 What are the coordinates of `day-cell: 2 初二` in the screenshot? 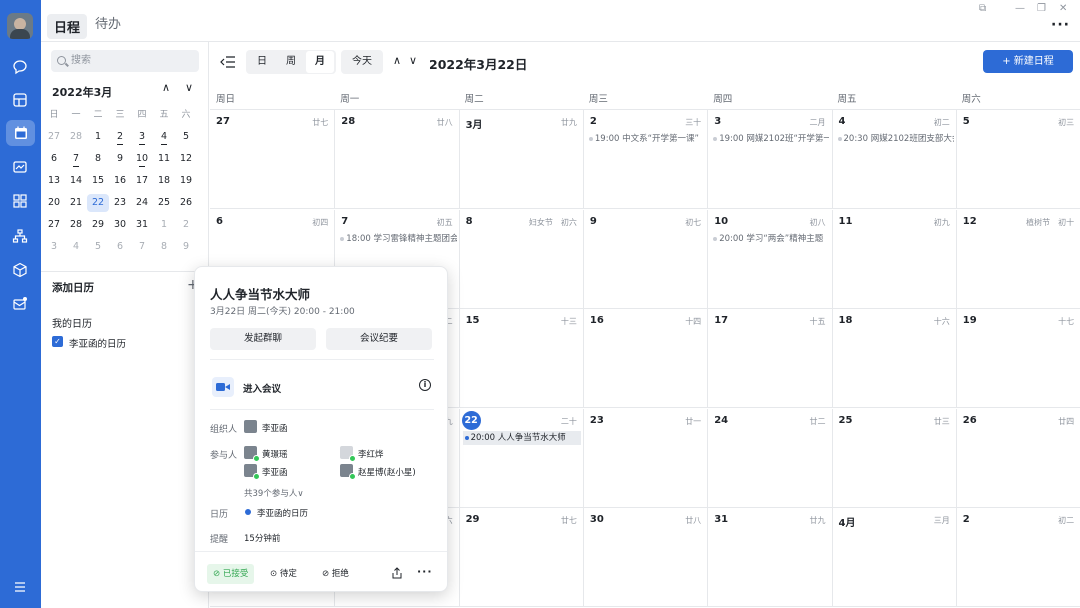 It's located at (1017, 557).